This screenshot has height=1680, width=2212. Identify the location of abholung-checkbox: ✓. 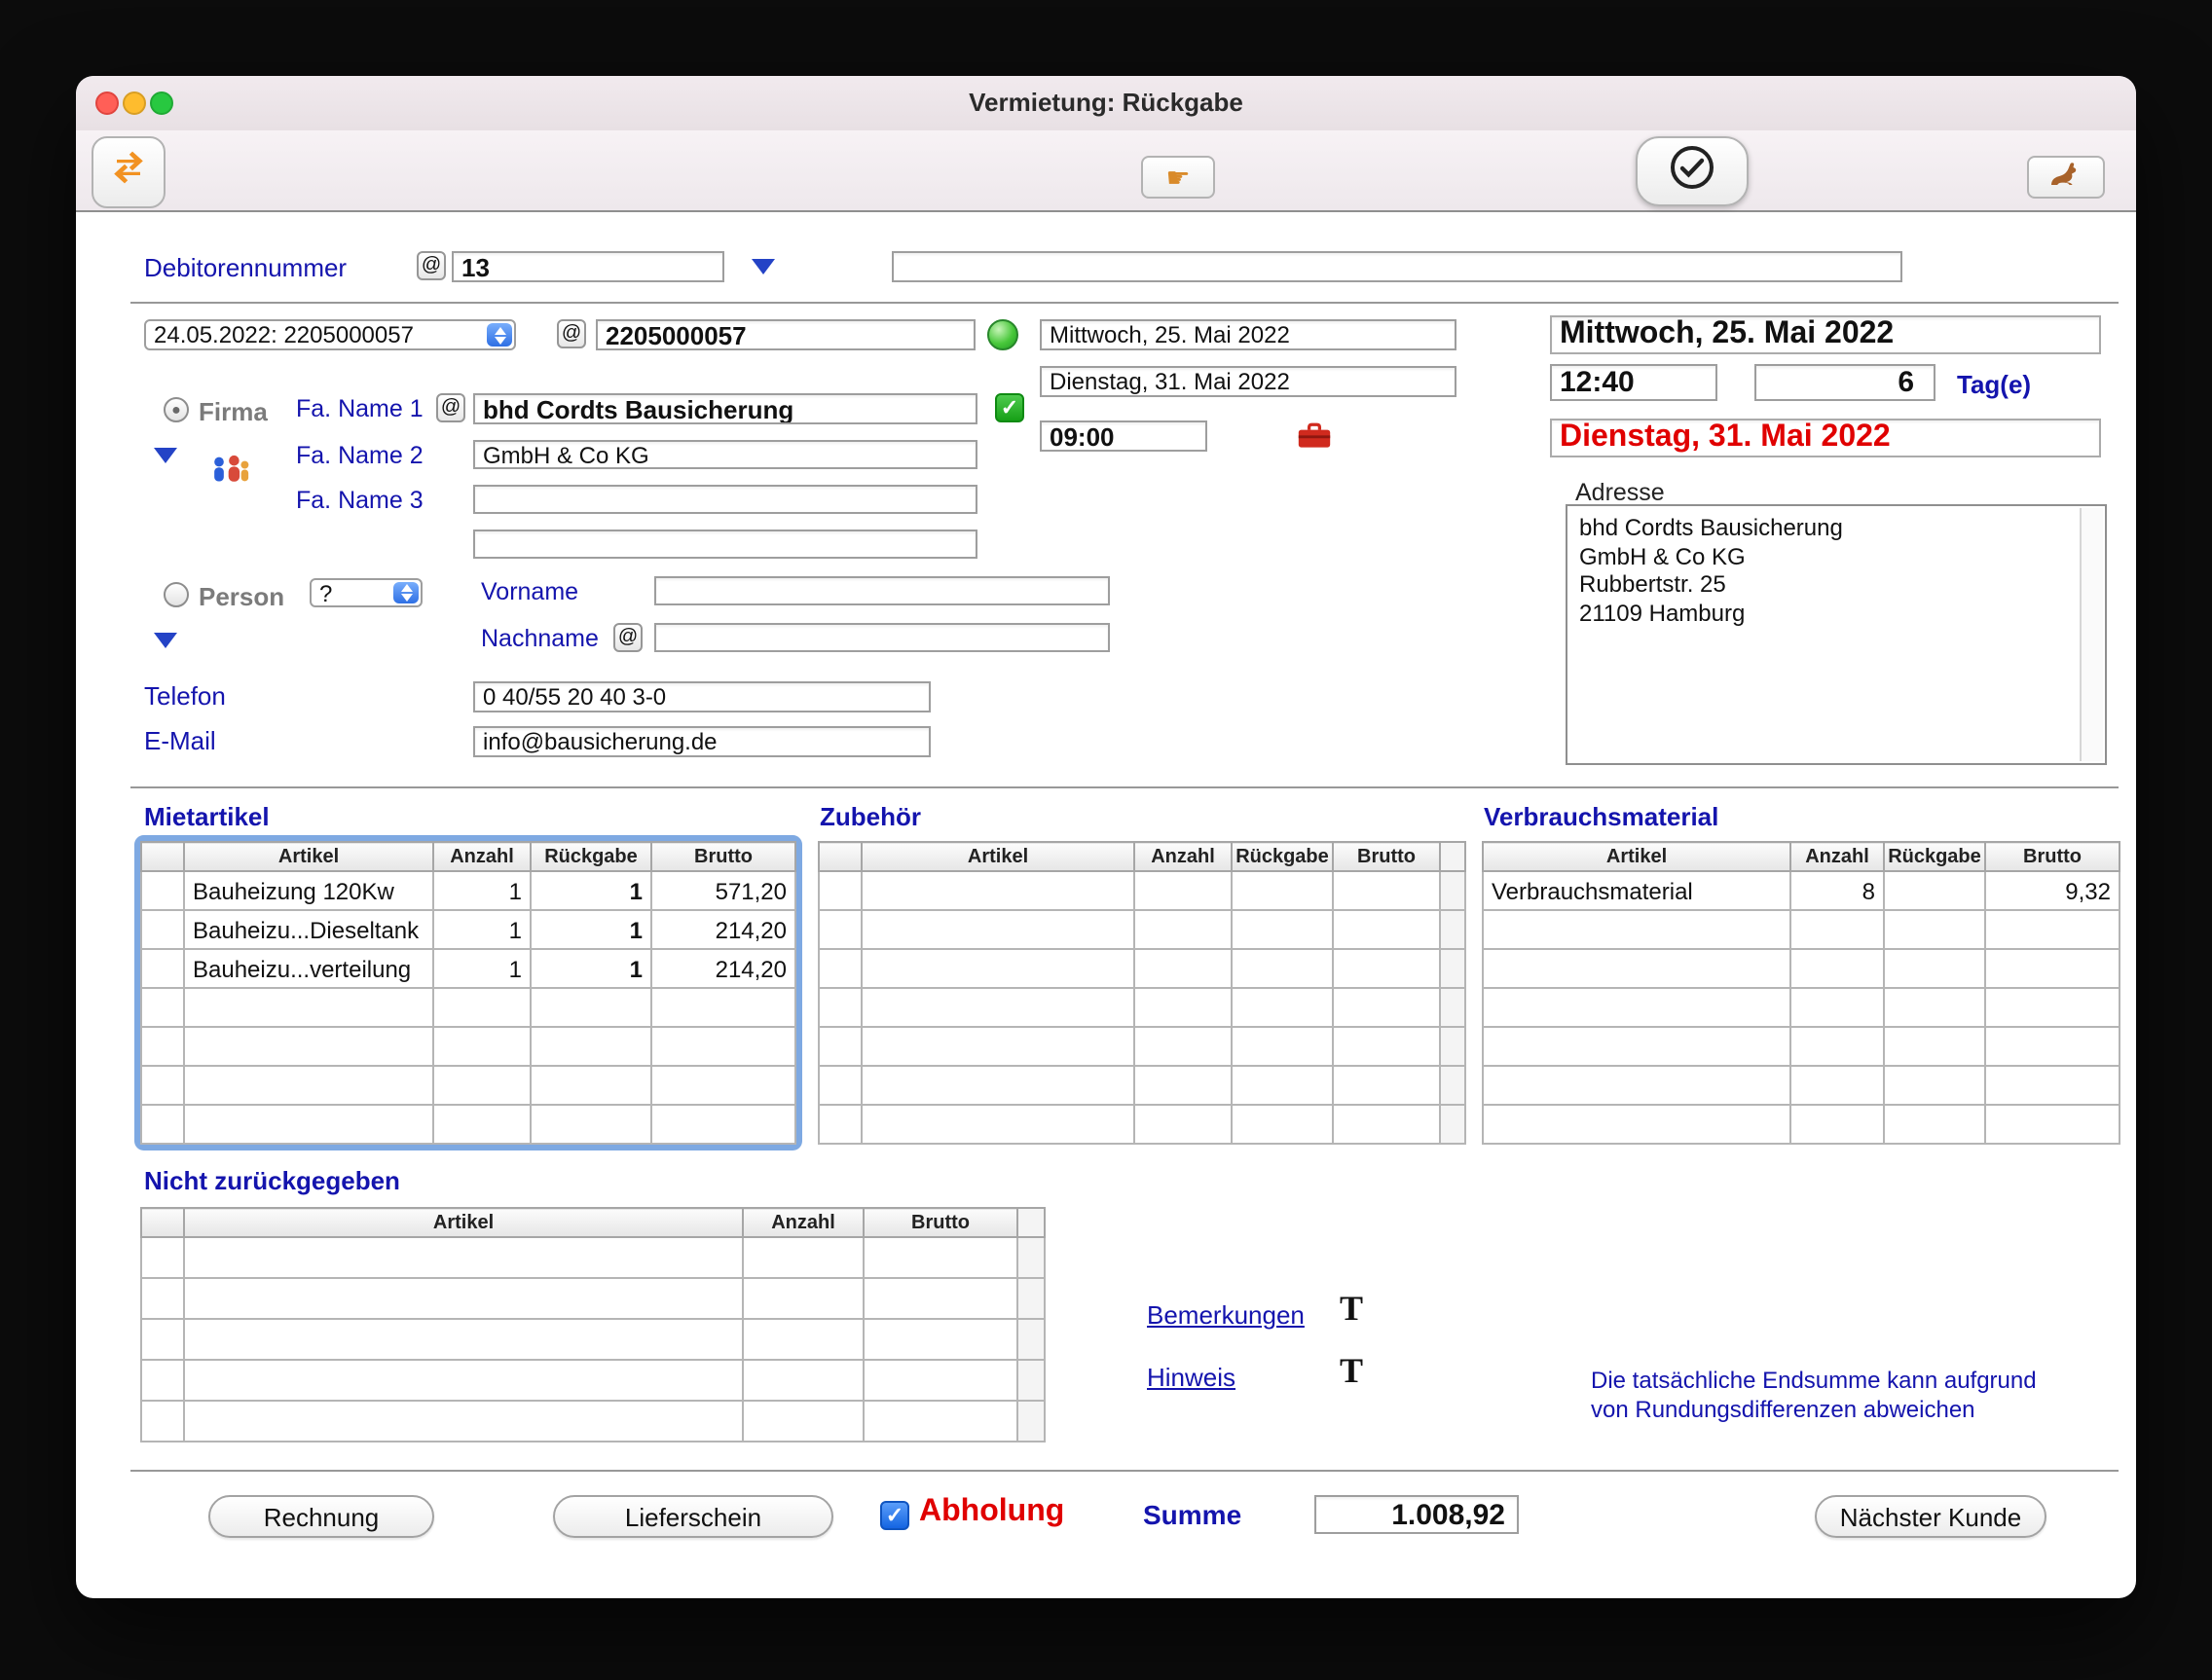
(894, 1515).